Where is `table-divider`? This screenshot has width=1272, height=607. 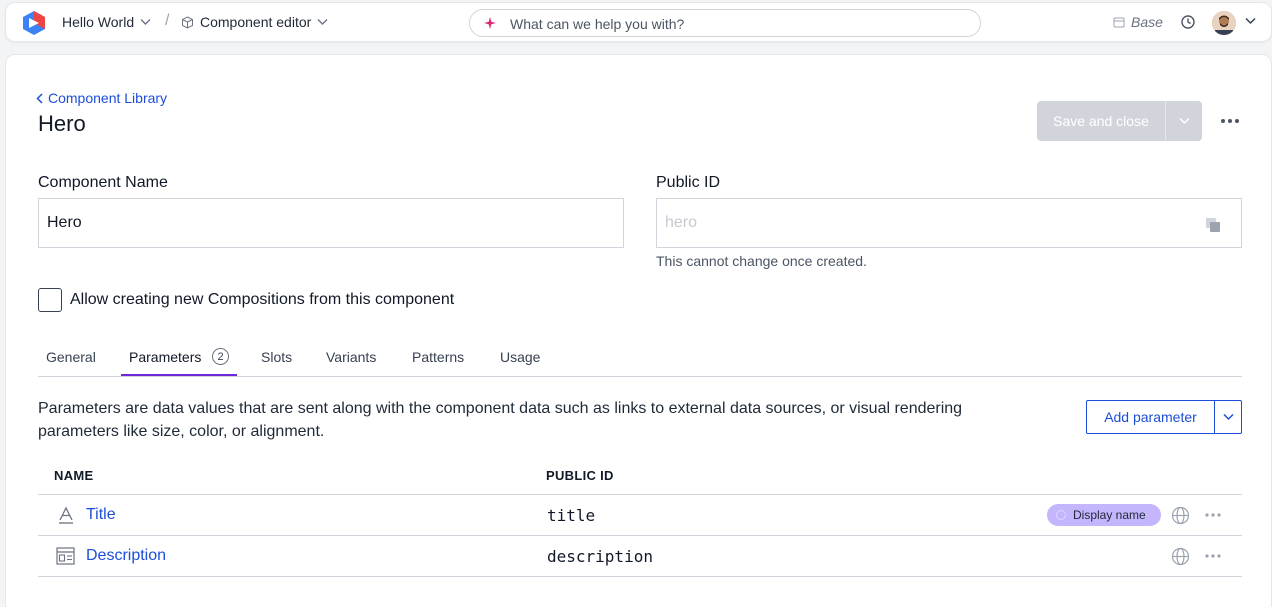 table-divider is located at coordinates (640, 494).